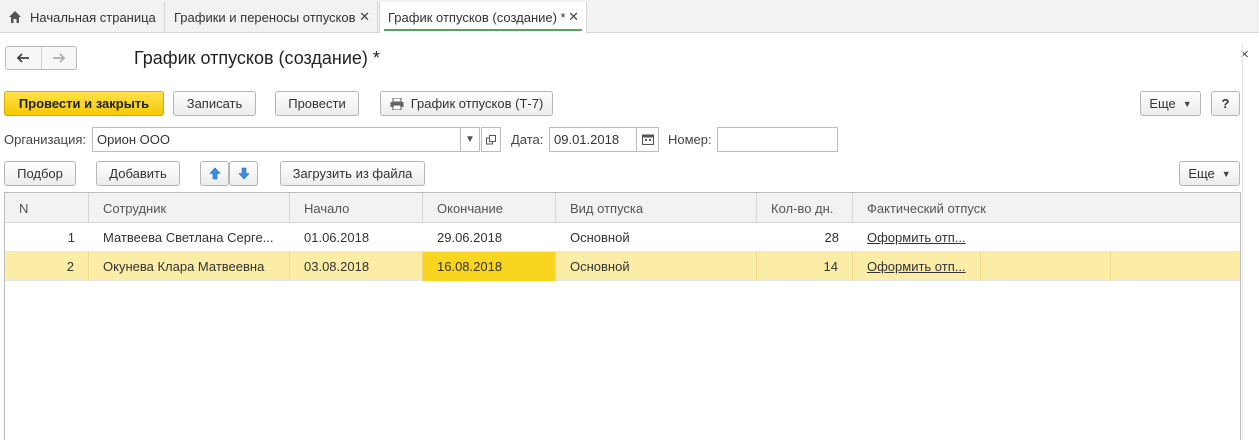 The height and width of the screenshot is (440, 1259). I want to click on column-header-end: Окончание, so click(489, 208).